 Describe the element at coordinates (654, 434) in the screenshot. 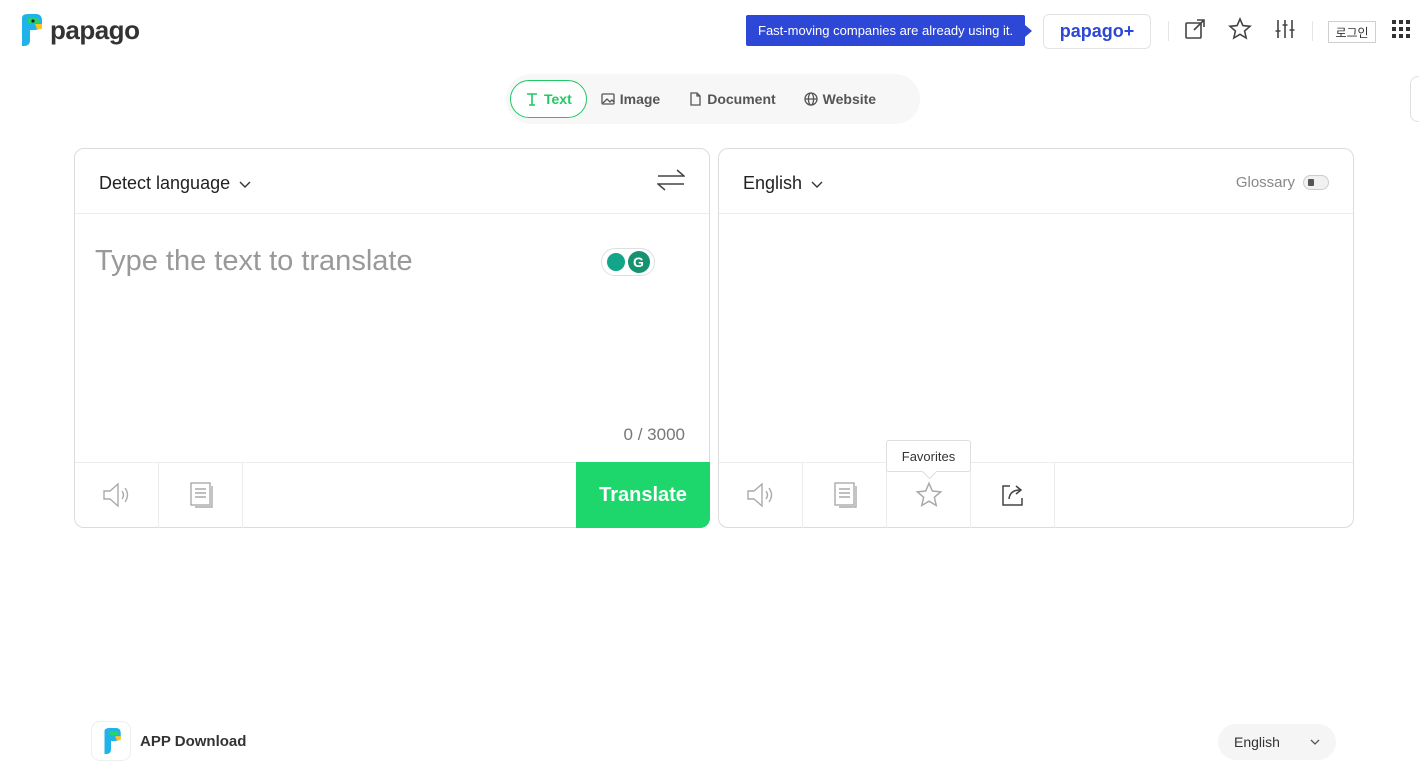

I see `character-counter: 0 / 3000` at that location.